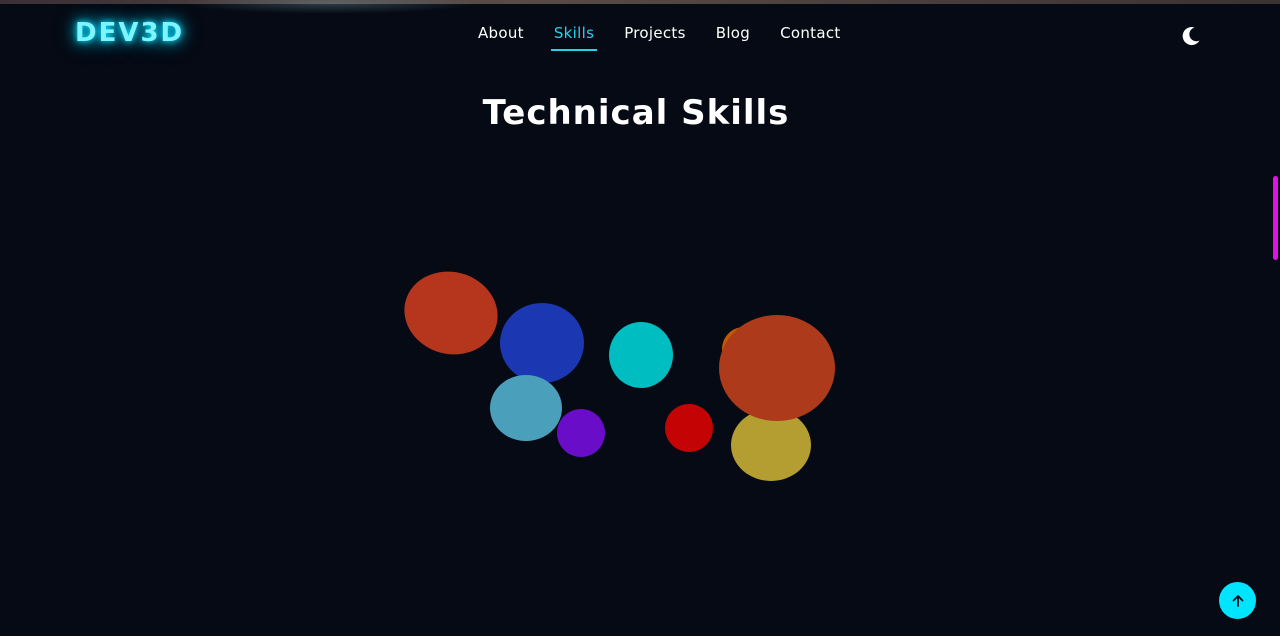 Image resolution: width=1280 pixels, height=636 pixels. I want to click on scroll-to-top-button, so click(1237, 600).